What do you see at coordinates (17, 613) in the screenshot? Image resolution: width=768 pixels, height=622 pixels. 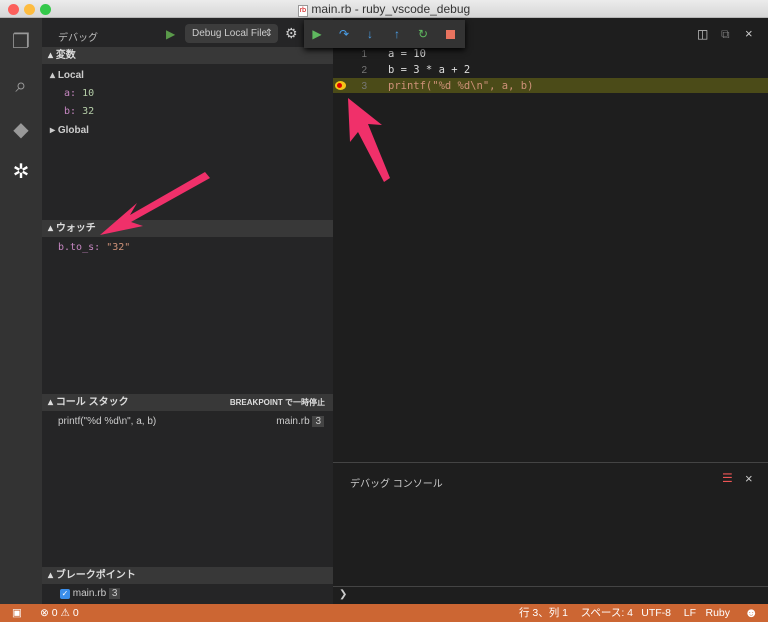 I see `debug-status-icon: ▣` at bounding box center [17, 613].